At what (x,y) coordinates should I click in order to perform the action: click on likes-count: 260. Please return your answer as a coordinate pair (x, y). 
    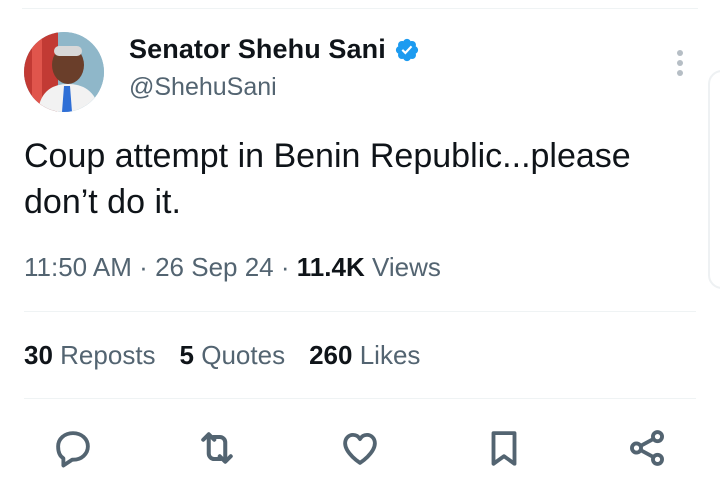
    Looking at the image, I should click on (331, 355).